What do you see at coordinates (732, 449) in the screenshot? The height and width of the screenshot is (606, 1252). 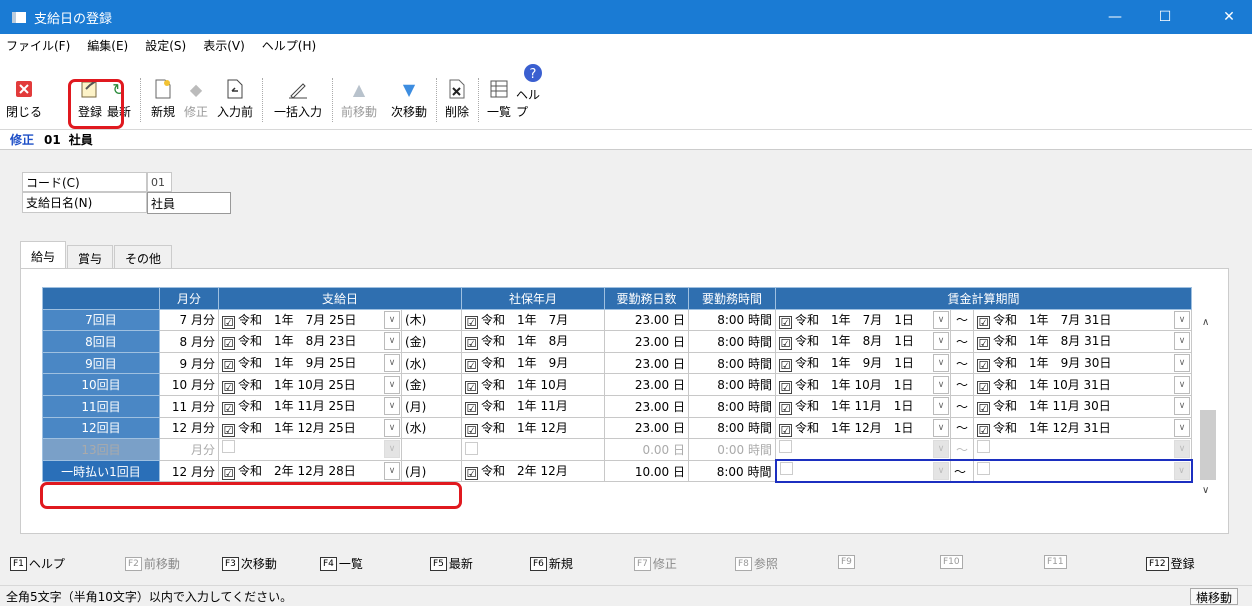 I see `hours-cell: 0:00 時間` at bounding box center [732, 449].